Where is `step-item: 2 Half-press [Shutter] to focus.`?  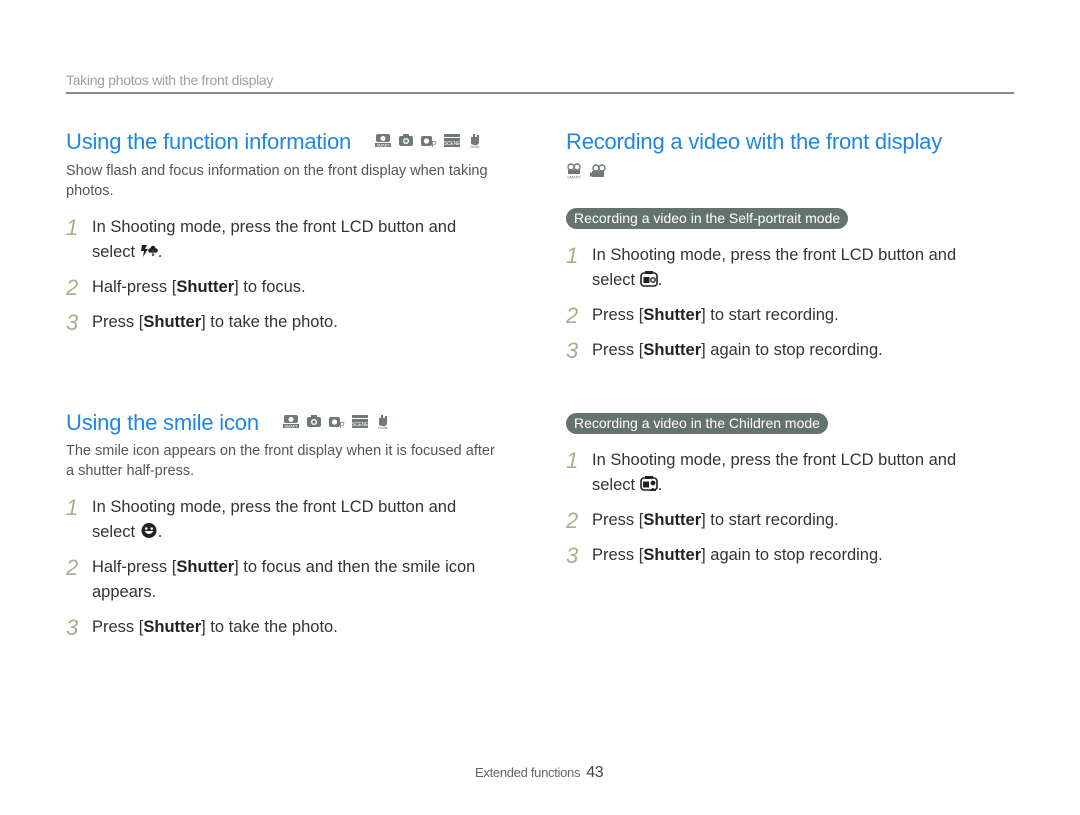 step-item: 2 Half-press [Shutter] to focus. is located at coordinates (276, 287).